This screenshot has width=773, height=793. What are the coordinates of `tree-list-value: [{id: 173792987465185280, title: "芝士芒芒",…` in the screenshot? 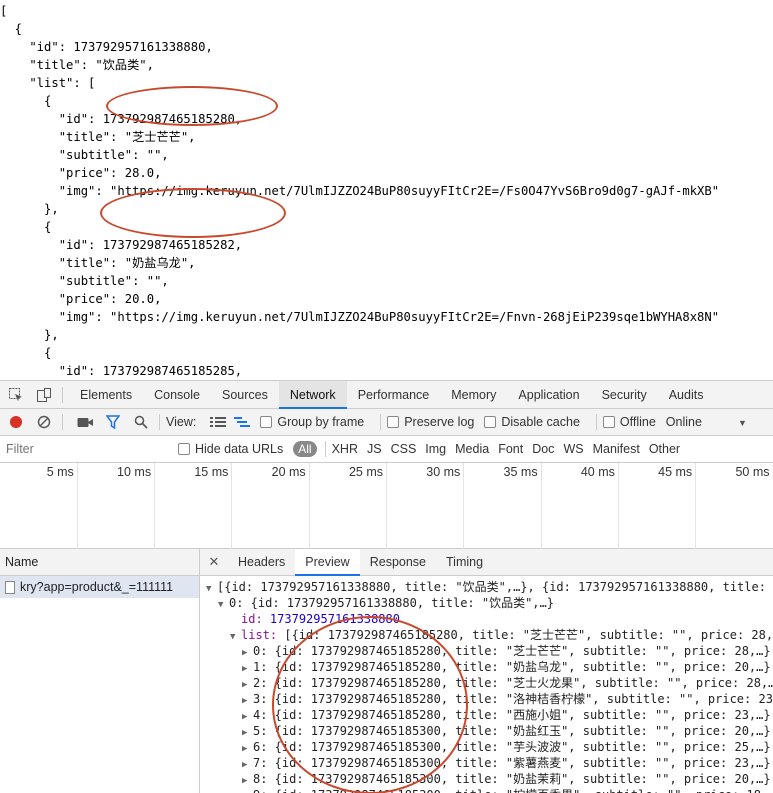 It's located at (528, 635).